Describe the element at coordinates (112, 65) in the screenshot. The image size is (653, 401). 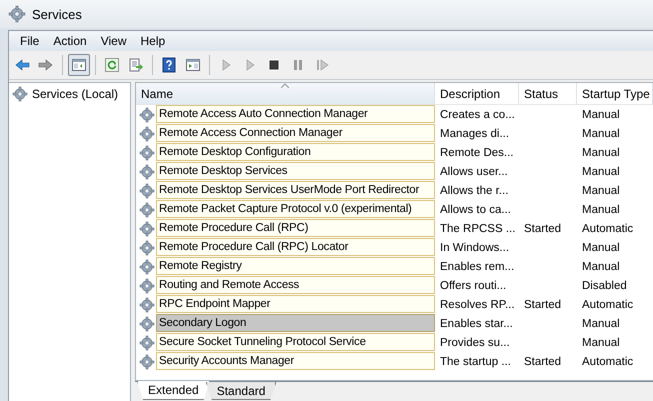
I see `refresh-icon` at that location.